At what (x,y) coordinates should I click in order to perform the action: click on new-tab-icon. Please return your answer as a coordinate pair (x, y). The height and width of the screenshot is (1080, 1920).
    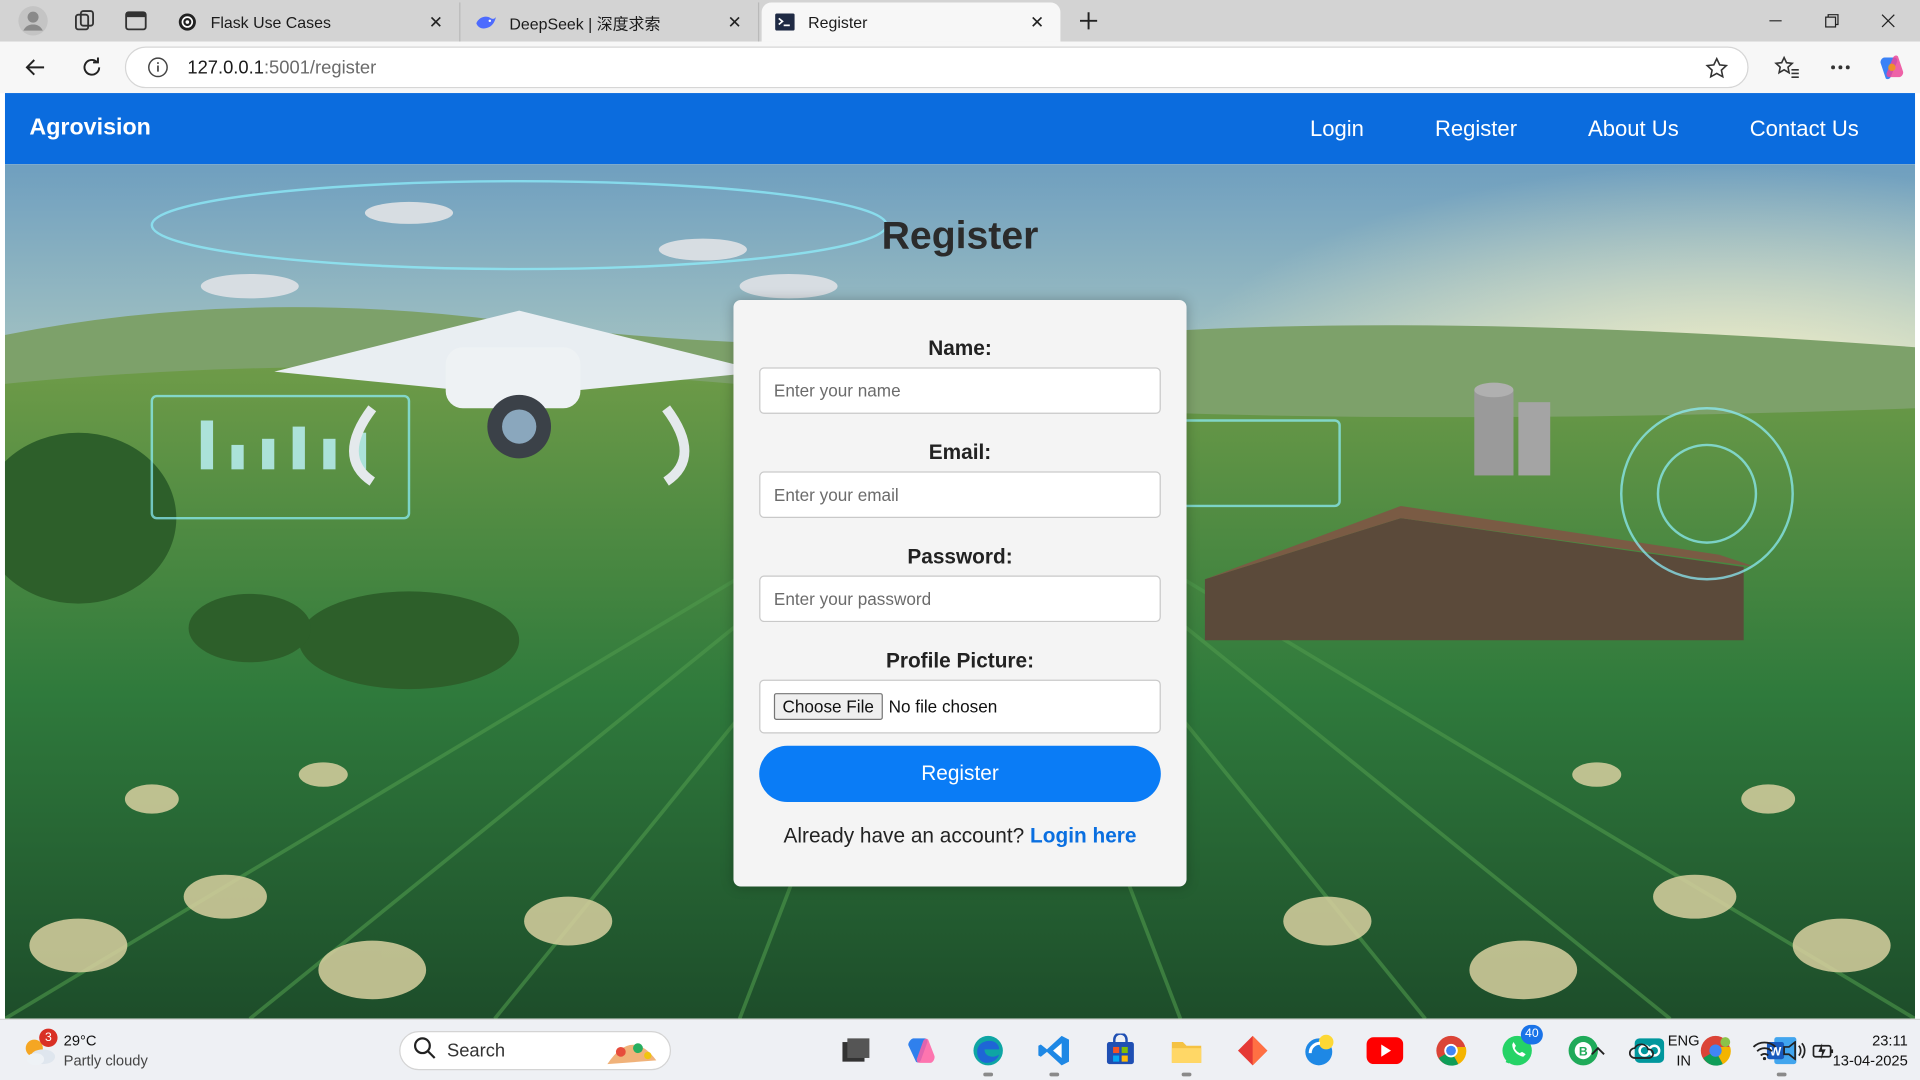
    Looking at the image, I should click on (1089, 21).